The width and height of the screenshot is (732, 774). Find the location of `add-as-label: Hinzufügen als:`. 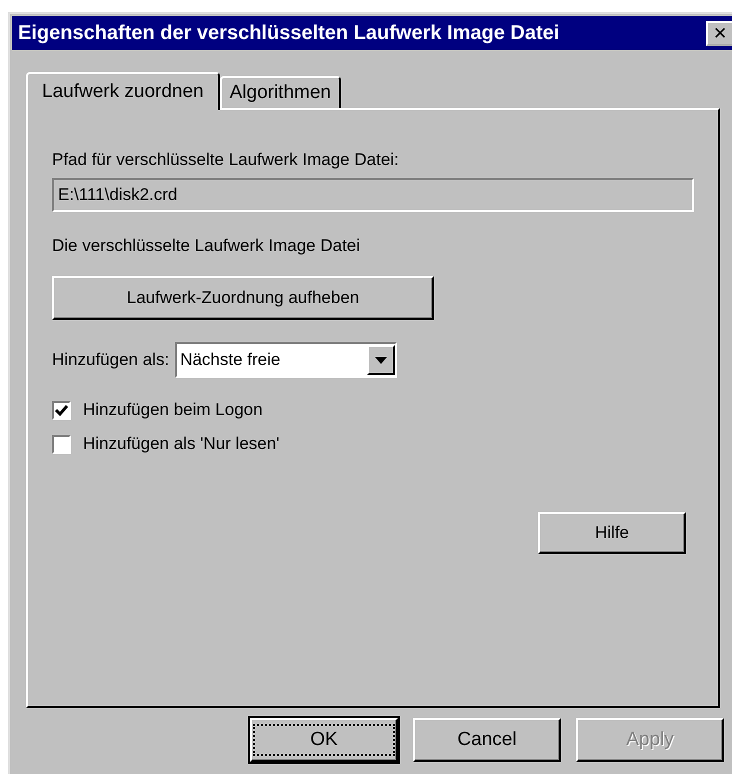

add-as-label: Hinzufügen als: is located at coordinates (111, 360).